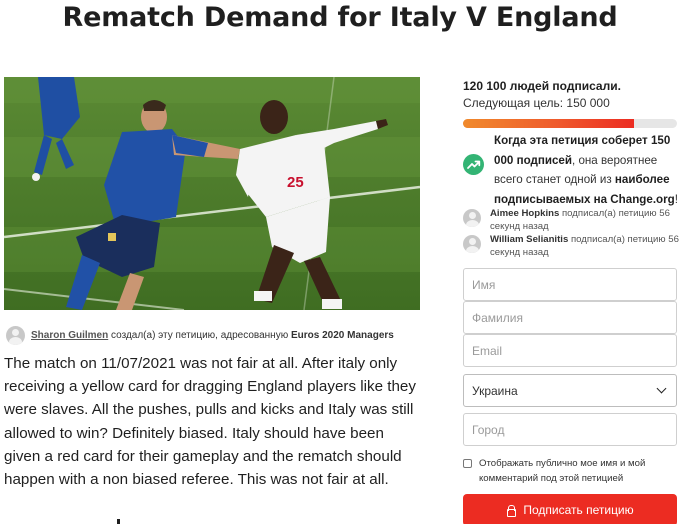 The height and width of the screenshot is (524, 680). I want to click on svg-text: 25, so click(295, 182).